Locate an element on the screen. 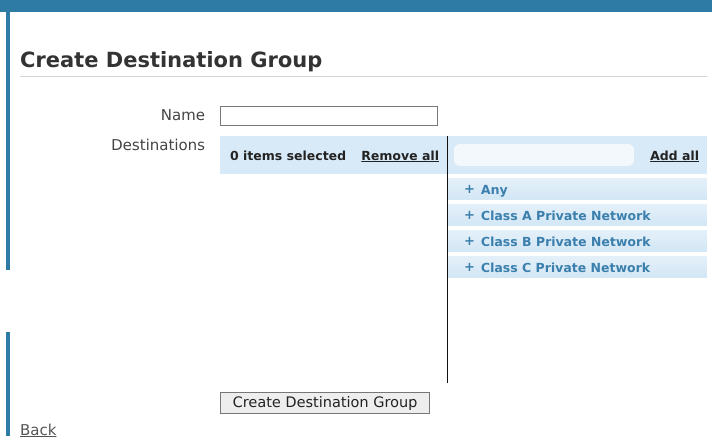 The width and height of the screenshot is (712, 446). field-label: Name is located at coordinates (183, 115).